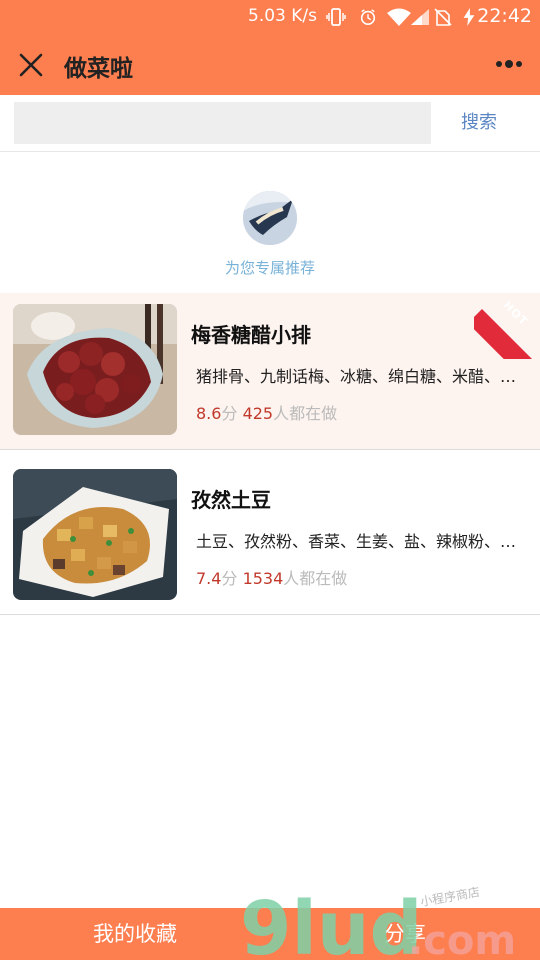 The width and height of the screenshot is (540, 960). Describe the element at coordinates (135, 934) in the screenshot. I see `favorites-button: 我的收藏` at that location.